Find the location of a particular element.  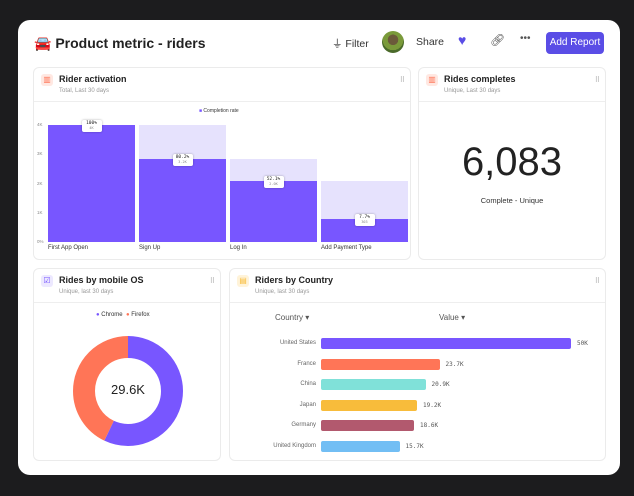

filter-icon: ⏚ is located at coordinates (337, 44).